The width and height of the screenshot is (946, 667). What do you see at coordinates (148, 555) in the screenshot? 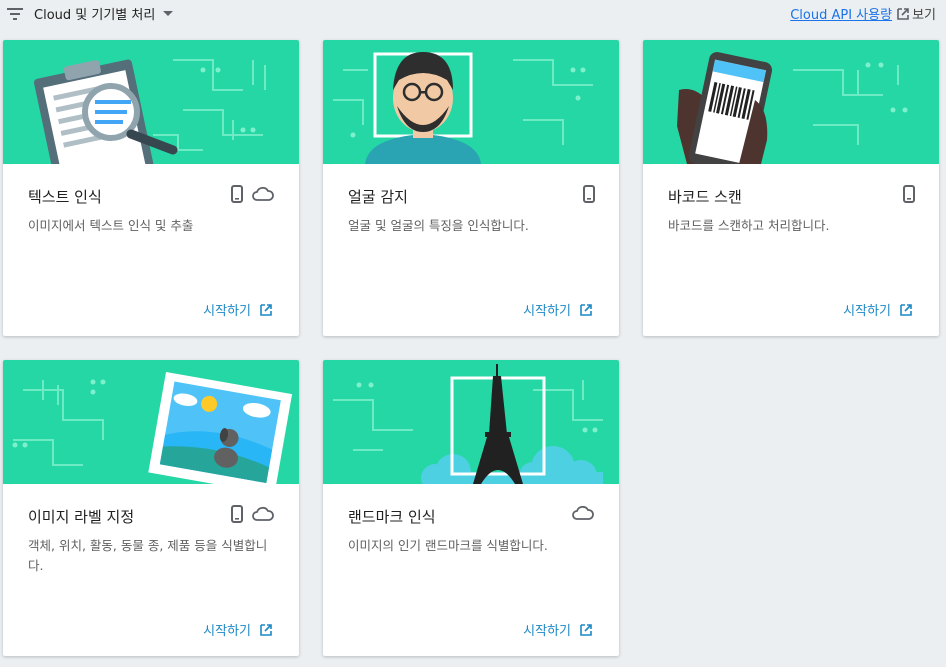
I see `card-description: 객체, 위치, 활동, 동물 종, 제품 등을 식별합니다.` at bounding box center [148, 555].